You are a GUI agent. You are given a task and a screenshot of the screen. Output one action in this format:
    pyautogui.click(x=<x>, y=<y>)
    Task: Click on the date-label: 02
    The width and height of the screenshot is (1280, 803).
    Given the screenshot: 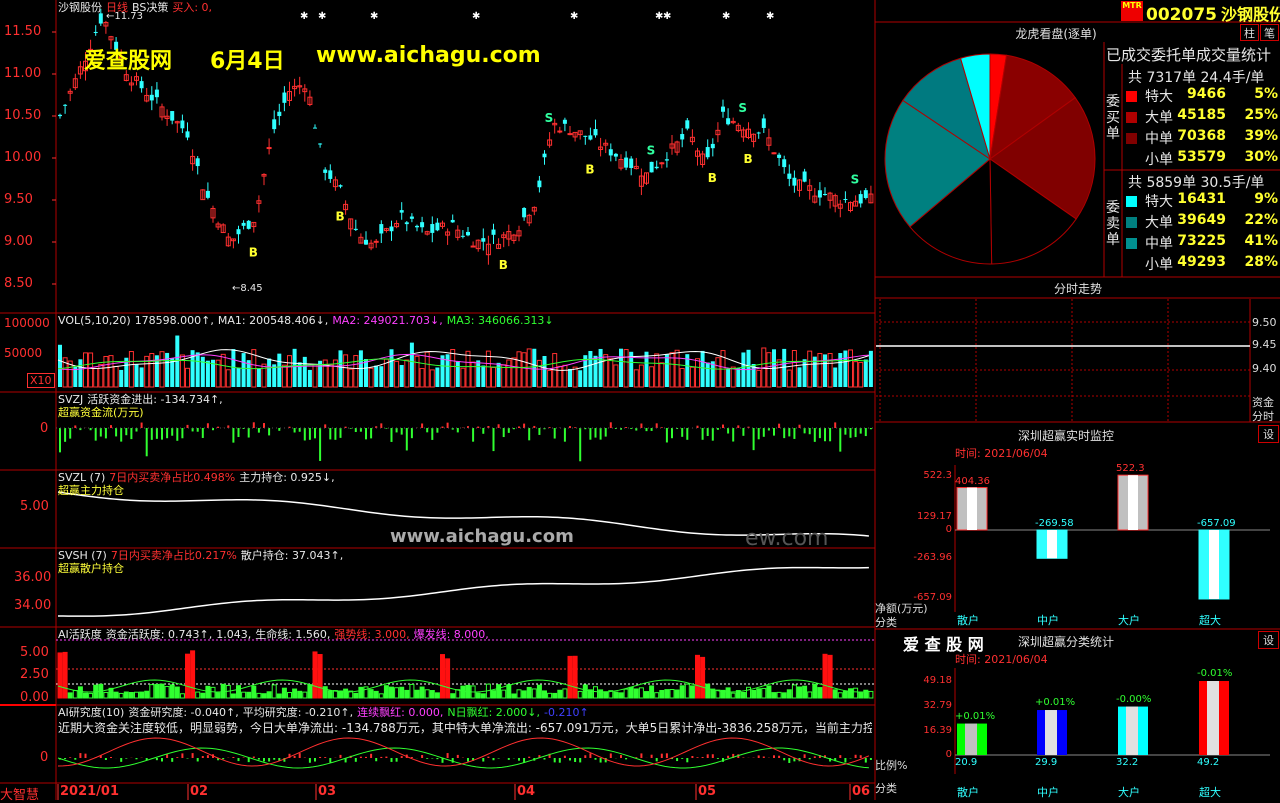 What is the action you would take?
    pyautogui.click(x=199, y=791)
    